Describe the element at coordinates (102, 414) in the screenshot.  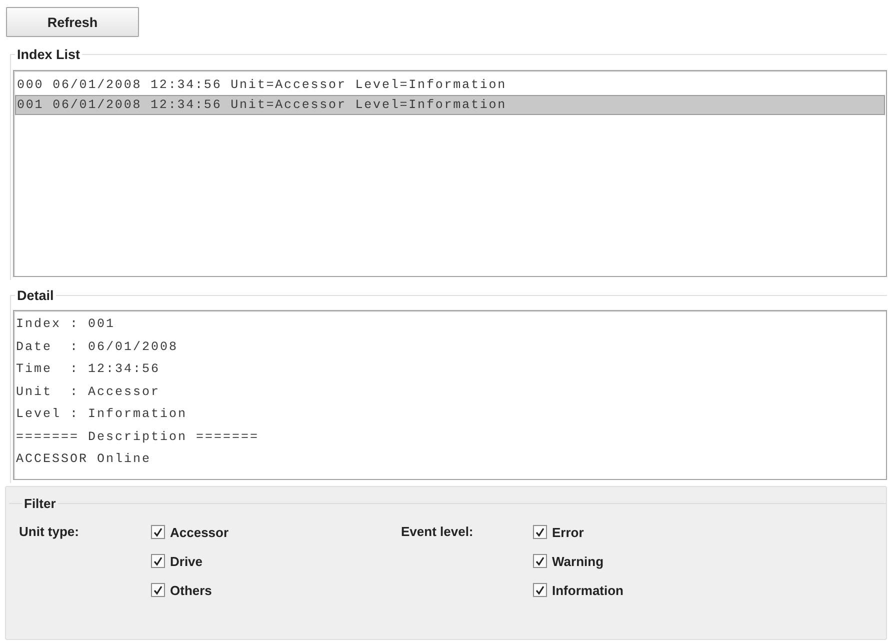
I see `detail-line: Level : Information` at that location.